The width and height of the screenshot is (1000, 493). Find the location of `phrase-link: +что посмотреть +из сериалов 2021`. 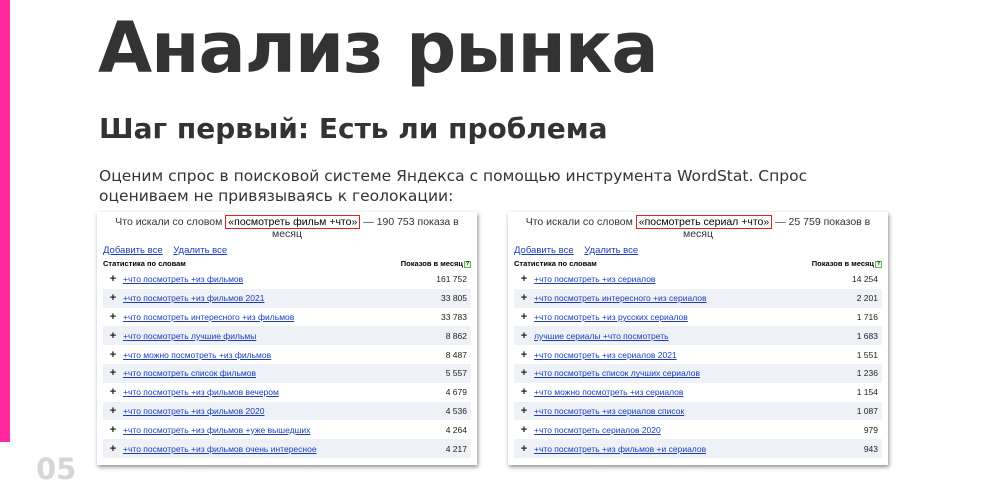

phrase-link: +что посмотреть +из сериалов 2021 is located at coordinates (678, 355).